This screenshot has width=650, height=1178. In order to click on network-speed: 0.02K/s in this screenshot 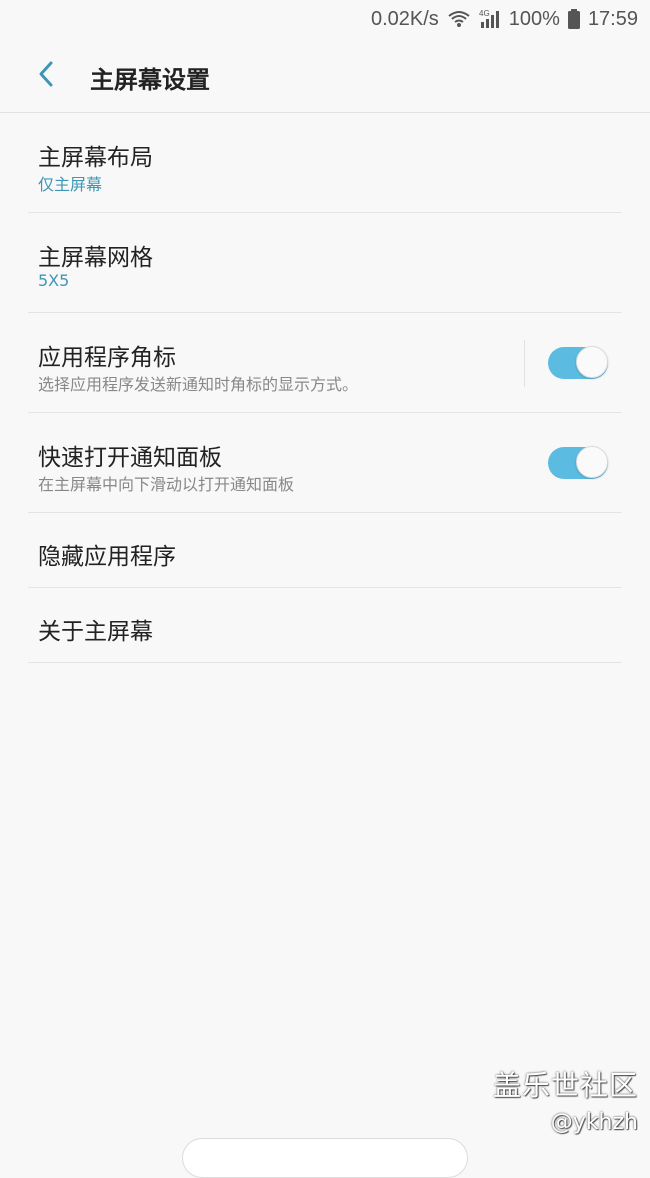, I will do `click(404, 18)`.